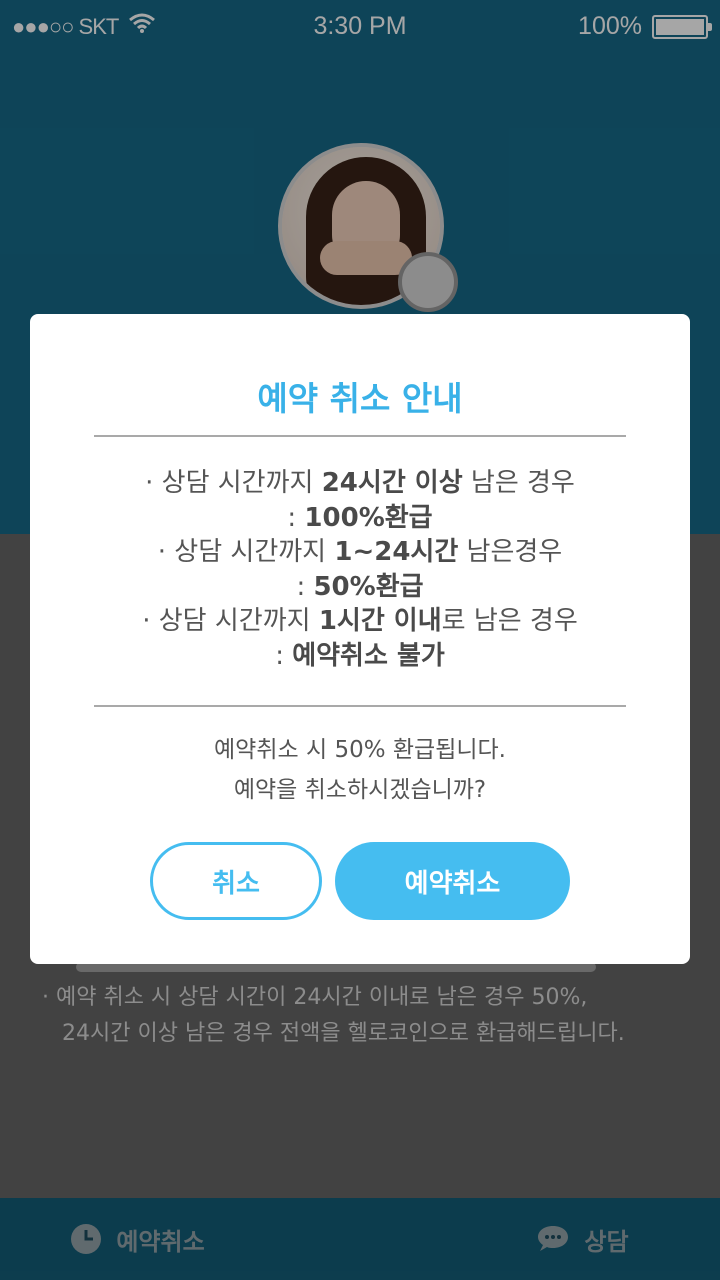  I want to click on confirm-cancel-reservation-button: 예약취소, so click(452, 881).